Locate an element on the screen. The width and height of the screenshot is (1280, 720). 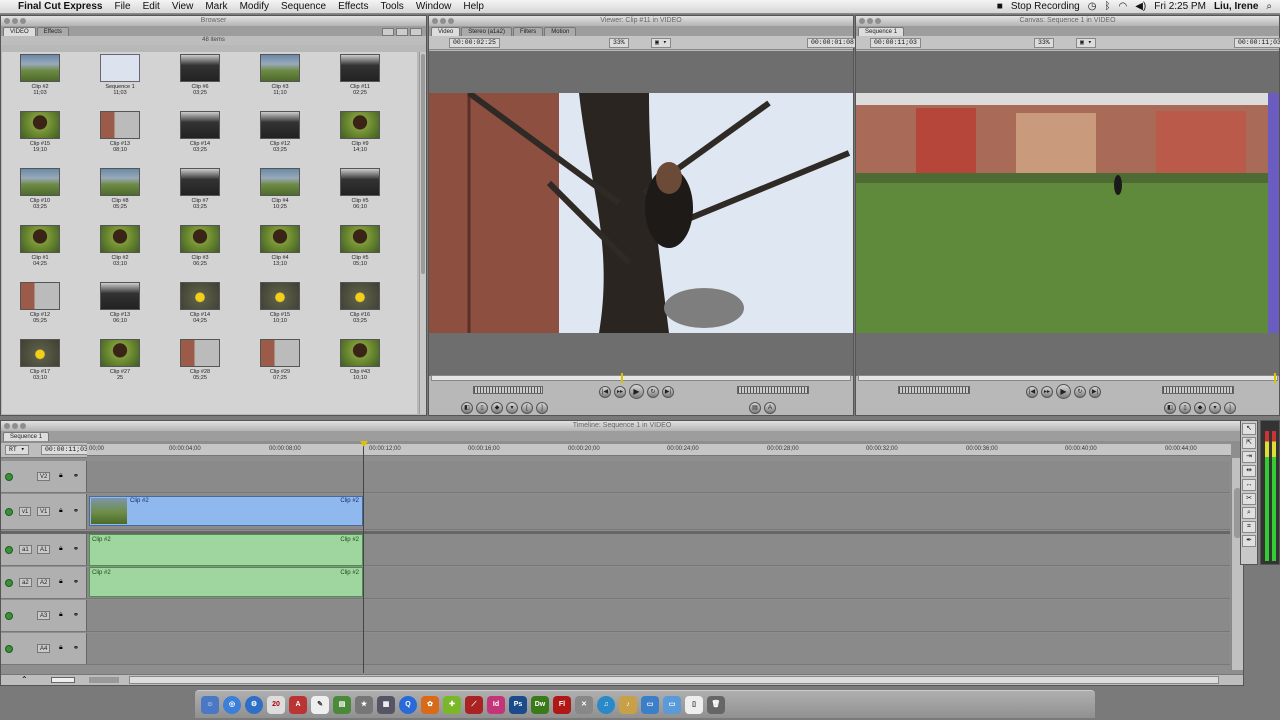
track-select-tool-icon: ⇥ is located at coordinates (1249, 457).